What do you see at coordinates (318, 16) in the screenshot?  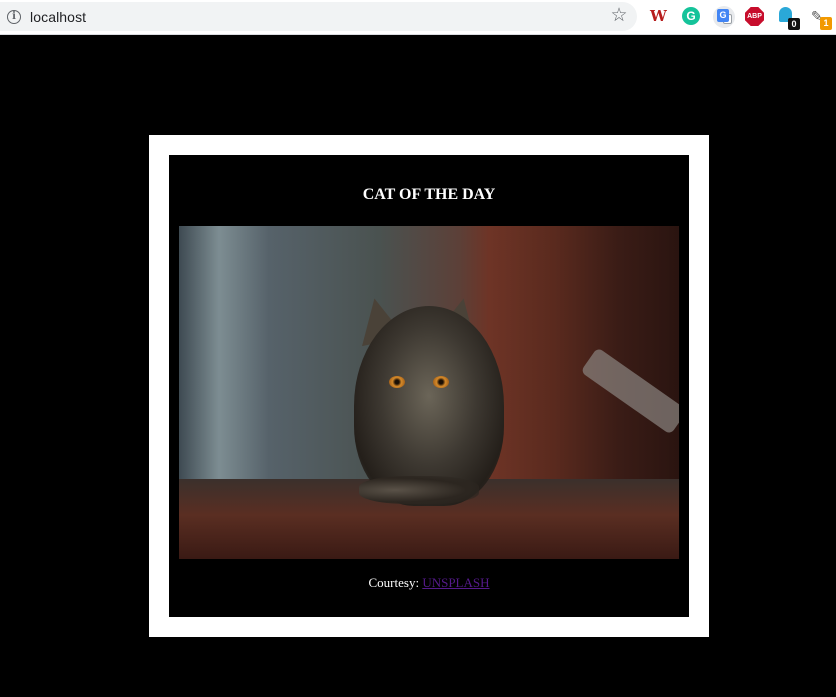 I see `address-bar: i localhost ☆` at bounding box center [318, 16].